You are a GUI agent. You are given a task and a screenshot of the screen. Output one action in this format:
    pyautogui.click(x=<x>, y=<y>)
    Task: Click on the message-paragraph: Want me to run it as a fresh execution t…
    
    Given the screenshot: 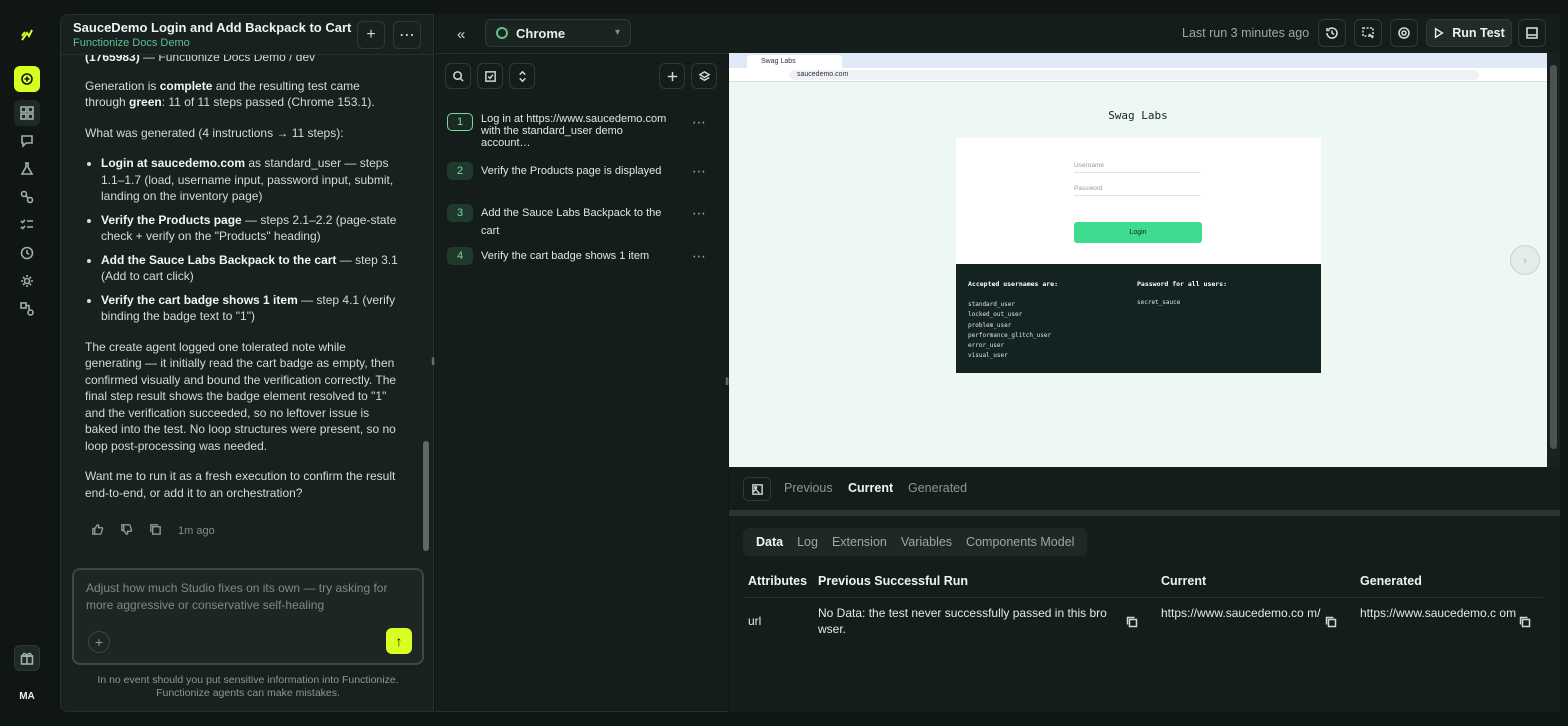 What is the action you would take?
    pyautogui.click(x=240, y=484)
    